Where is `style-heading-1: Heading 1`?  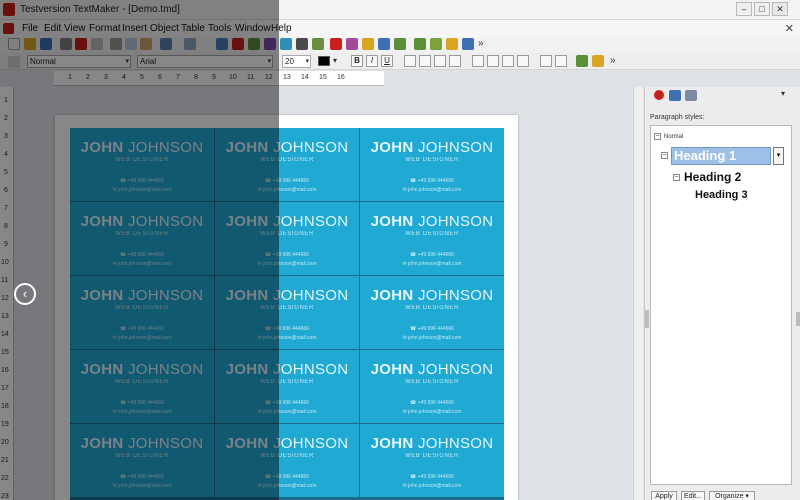 style-heading-1: Heading 1 is located at coordinates (721, 156).